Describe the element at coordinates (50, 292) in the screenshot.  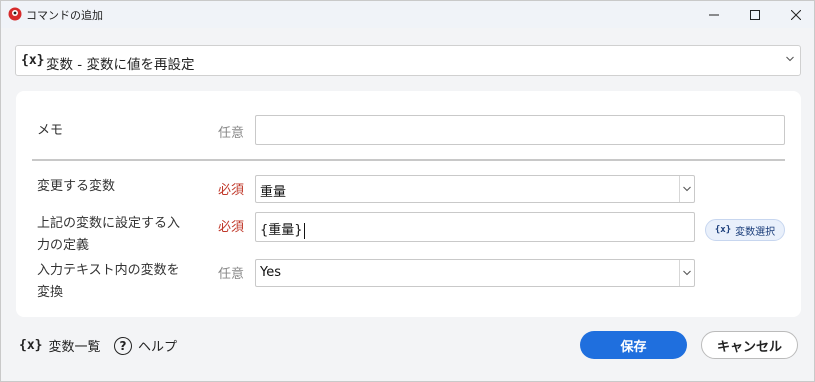
I see `expand-label-line2: 変換` at that location.